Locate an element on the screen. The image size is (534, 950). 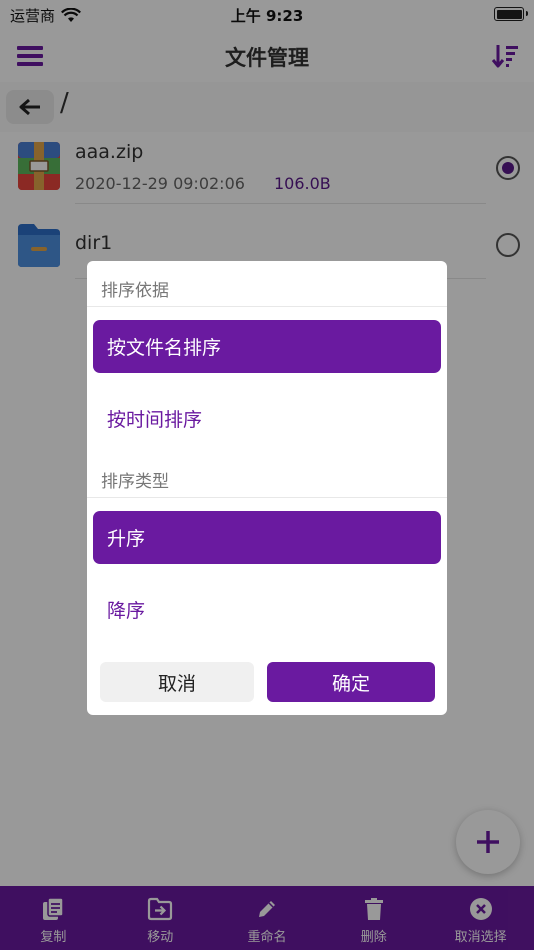
descending-option: 降序 is located at coordinates (267, 609).